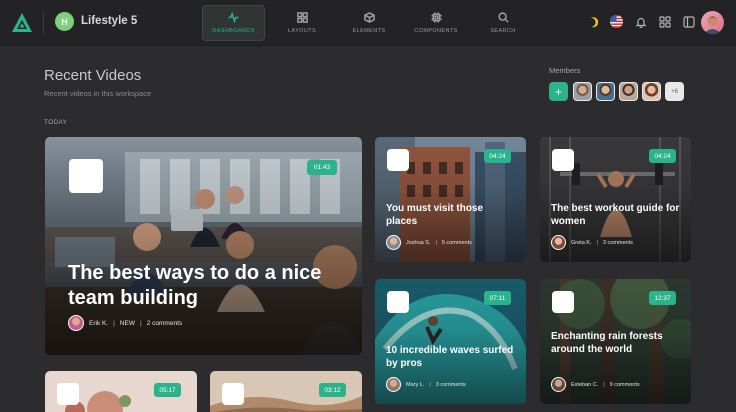 The width and height of the screenshot is (736, 412). I want to click on nav-label: COMPONENTS, so click(436, 31).